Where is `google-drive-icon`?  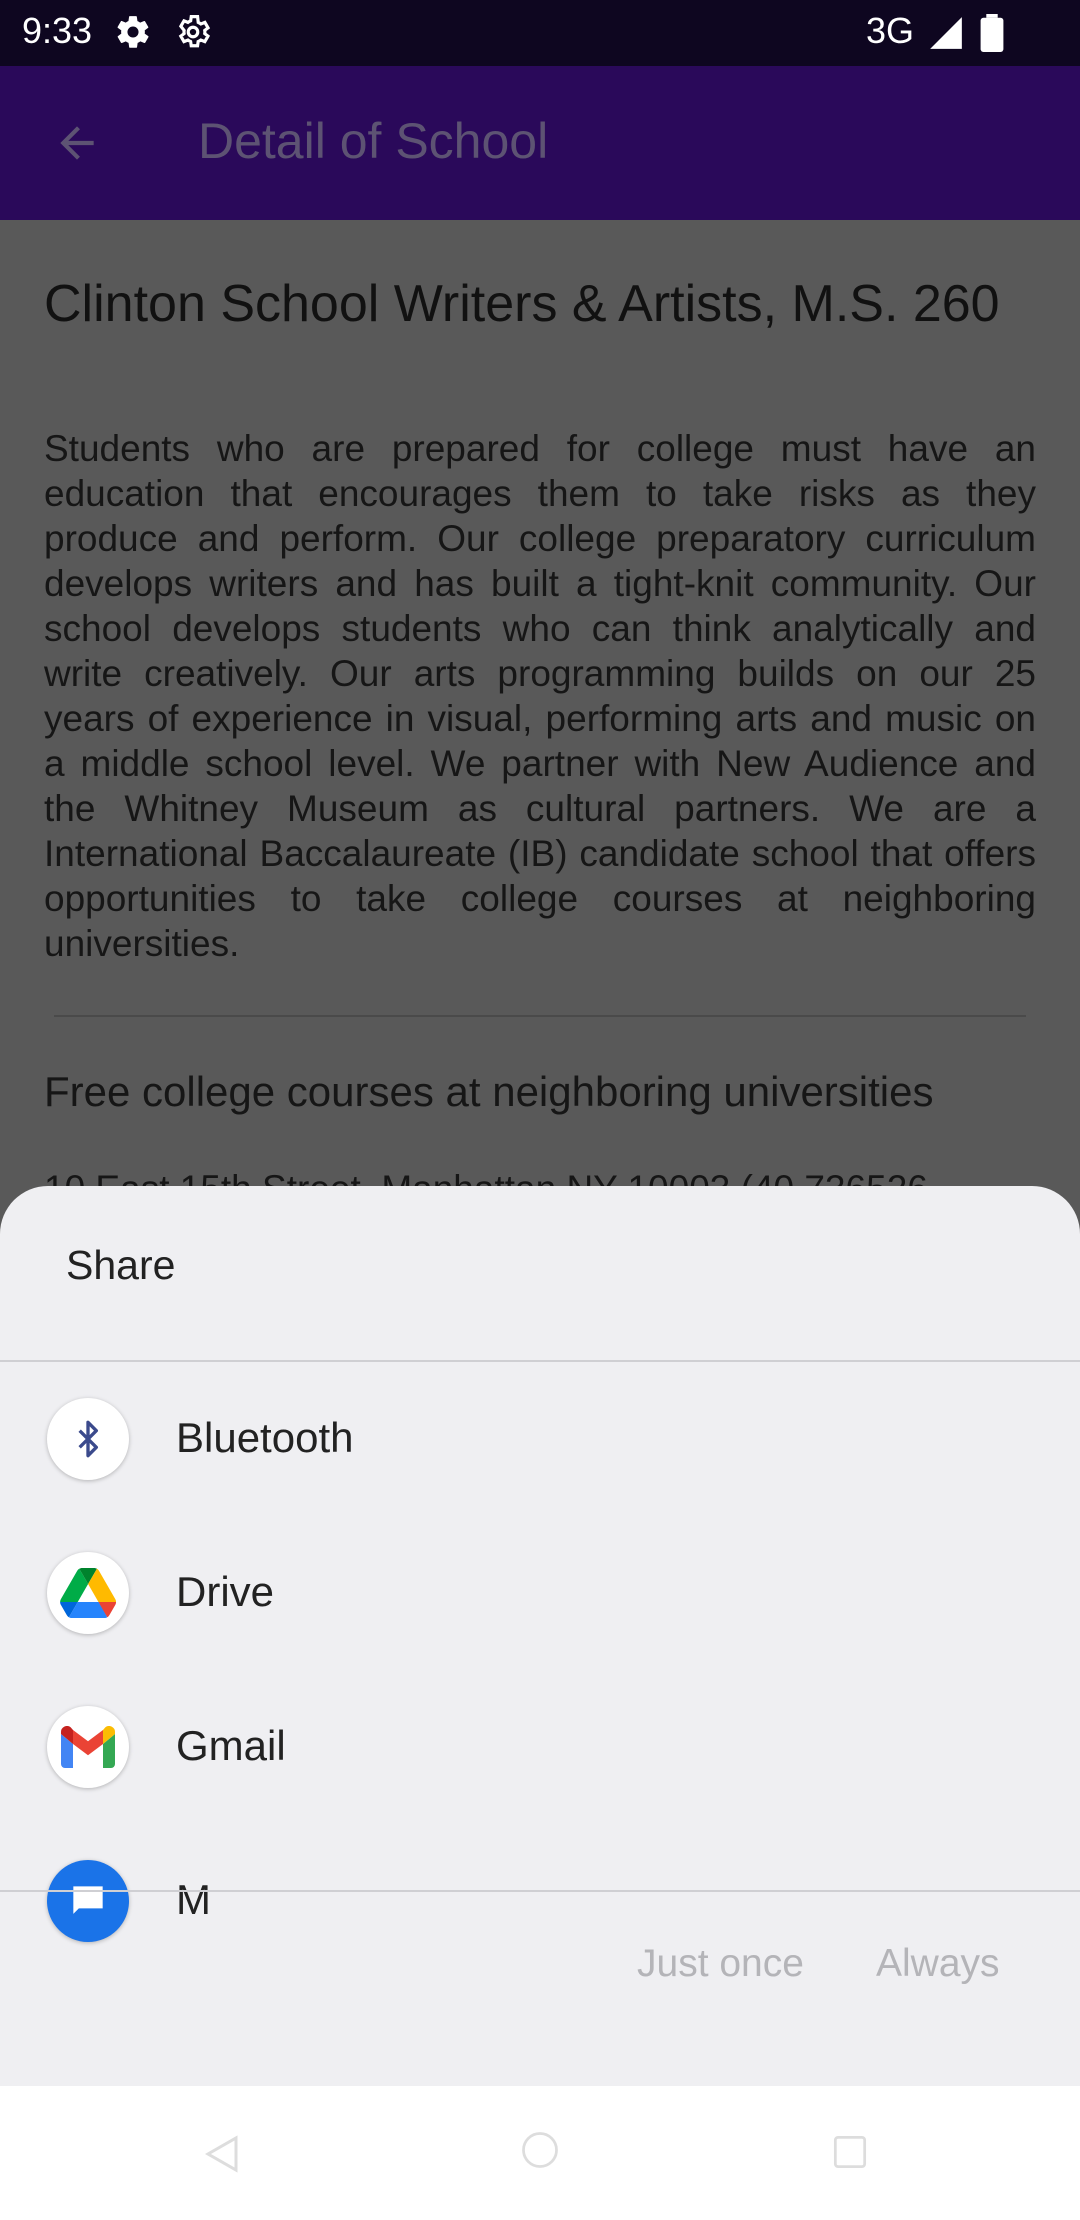 google-drive-icon is located at coordinates (88, 1593).